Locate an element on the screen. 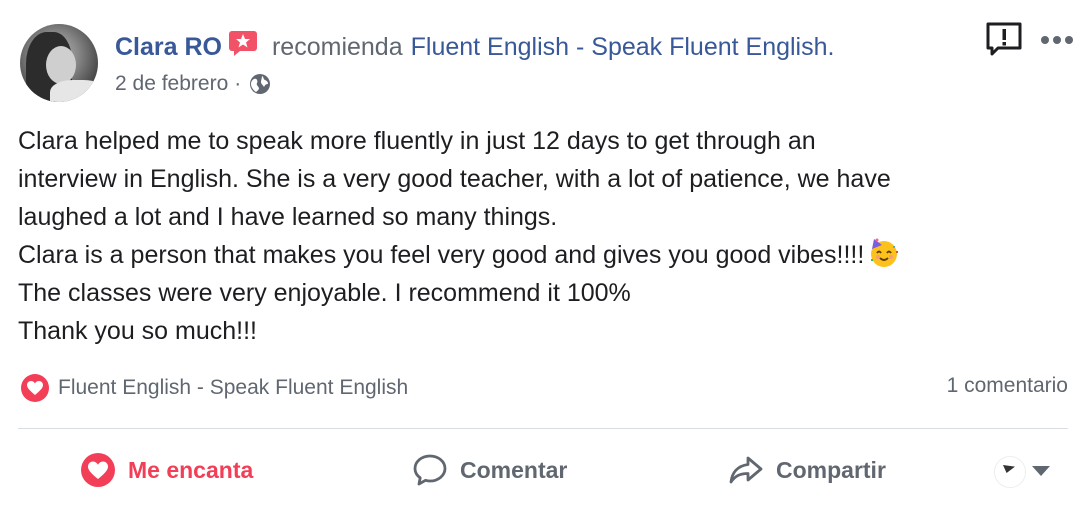  reactions-summary: Fluent English - Speak Fluent English is located at coordinates (214, 388).